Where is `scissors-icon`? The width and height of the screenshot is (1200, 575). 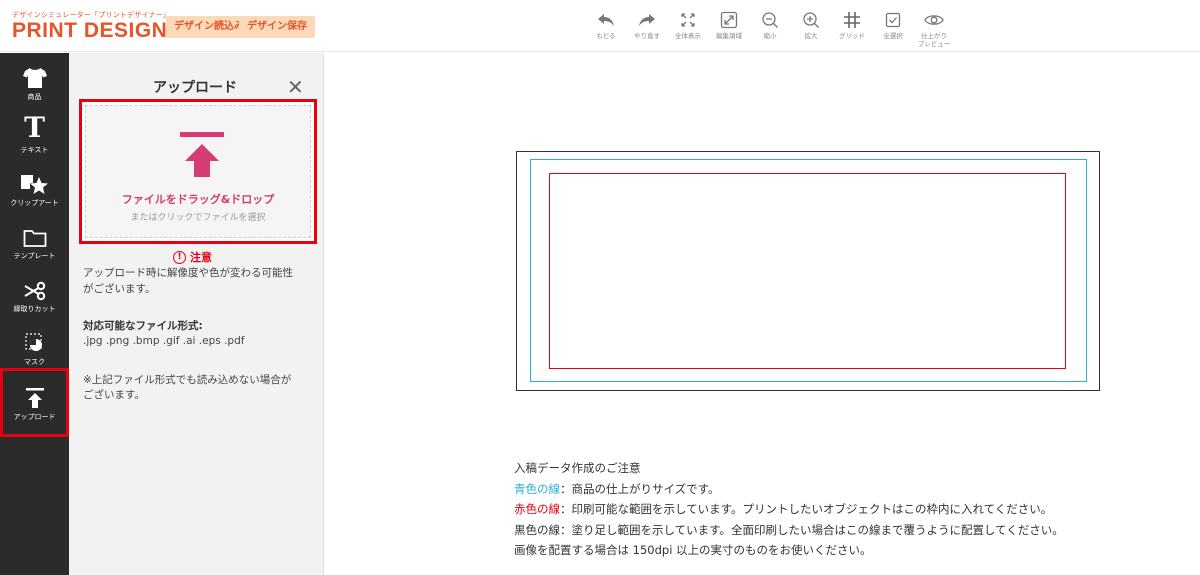 scissors-icon is located at coordinates (34, 286).